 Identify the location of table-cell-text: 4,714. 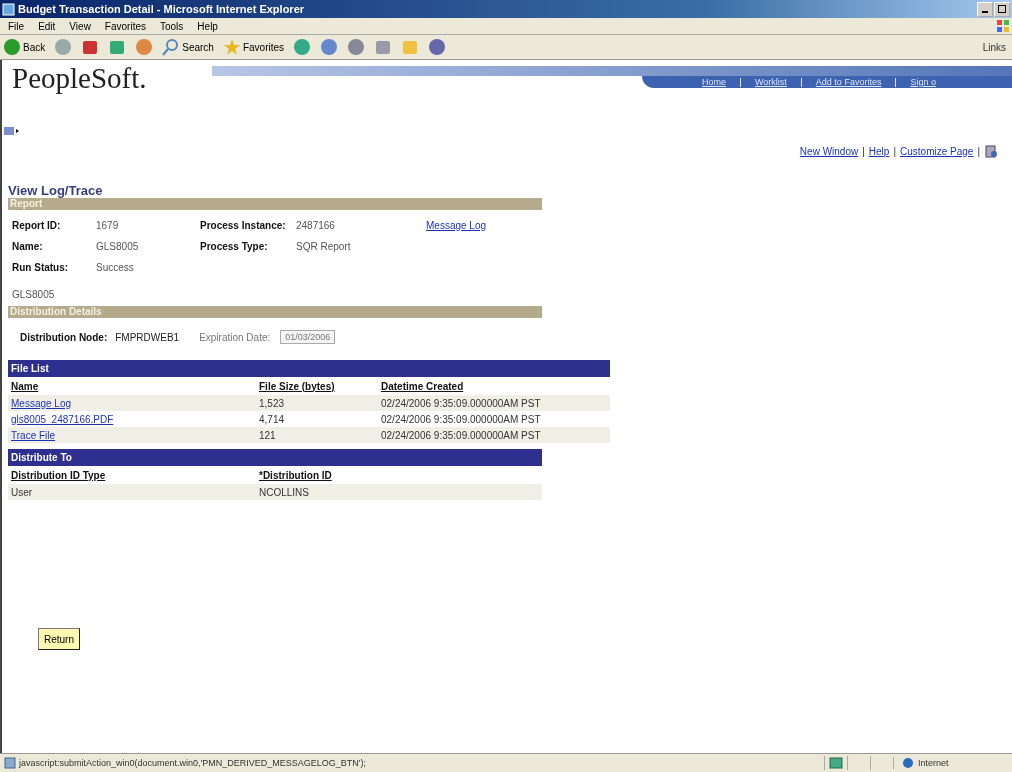
(272, 419).